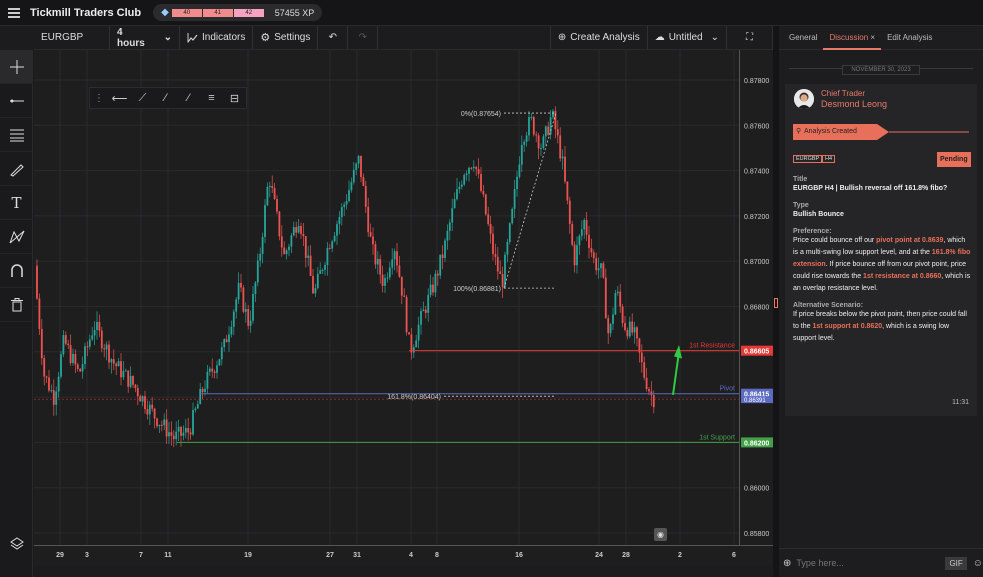  Describe the element at coordinates (119, 98) in the screenshot. I see `line-tool-icon: ⟵` at that location.